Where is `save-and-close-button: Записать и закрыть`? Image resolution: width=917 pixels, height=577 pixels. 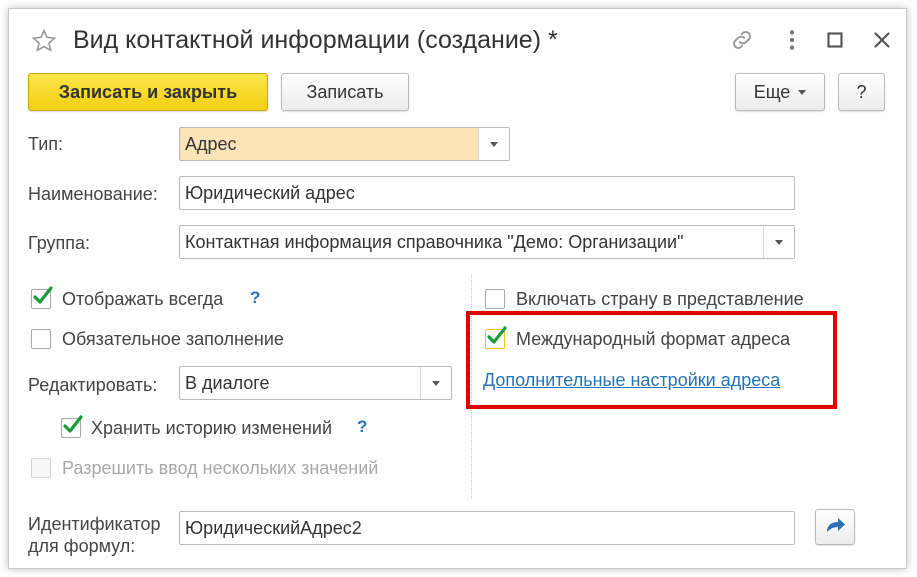 save-and-close-button: Записать и закрыть is located at coordinates (148, 92).